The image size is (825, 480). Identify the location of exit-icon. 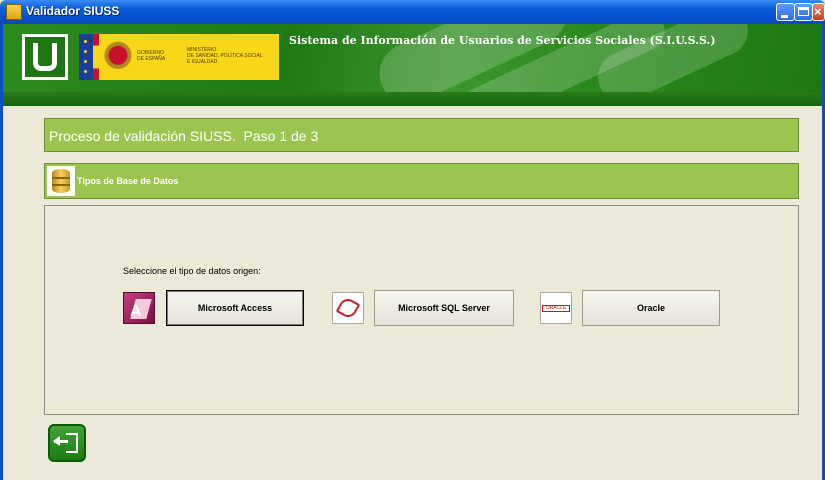
(72, 443).